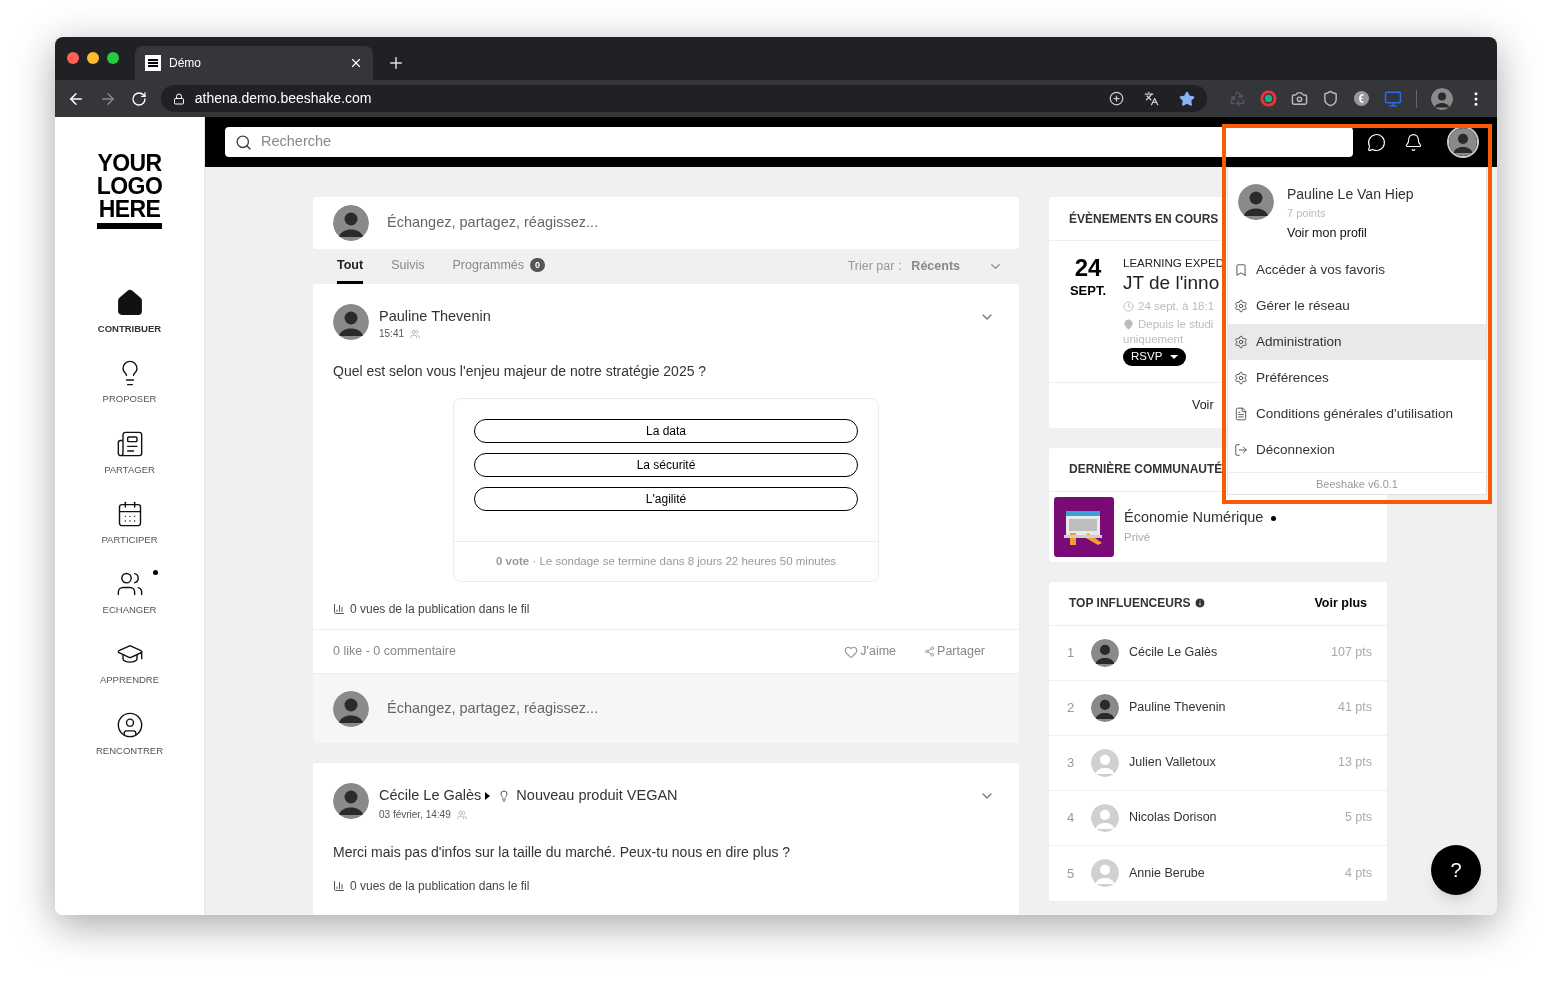 The width and height of the screenshot is (1552, 989). I want to click on sort-label: Trier par :, so click(874, 267).